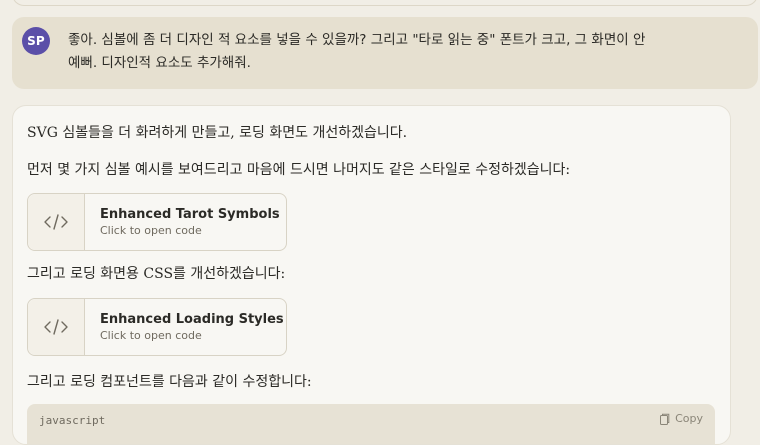 The height and width of the screenshot is (445, 760). Describe the element at coordinates (689, 418) in the screenshot. I see `copy-label: Copy` at that location.